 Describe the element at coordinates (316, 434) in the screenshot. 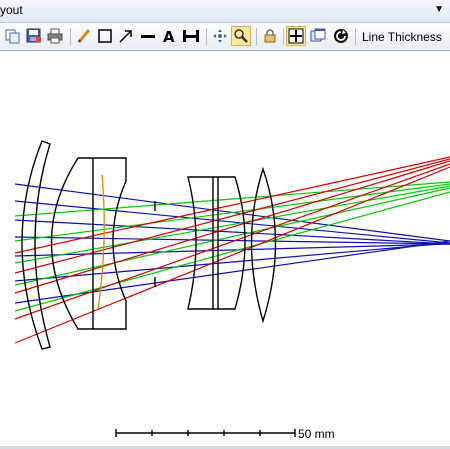

I see `scale-bar-label: 50 mm` at that location.